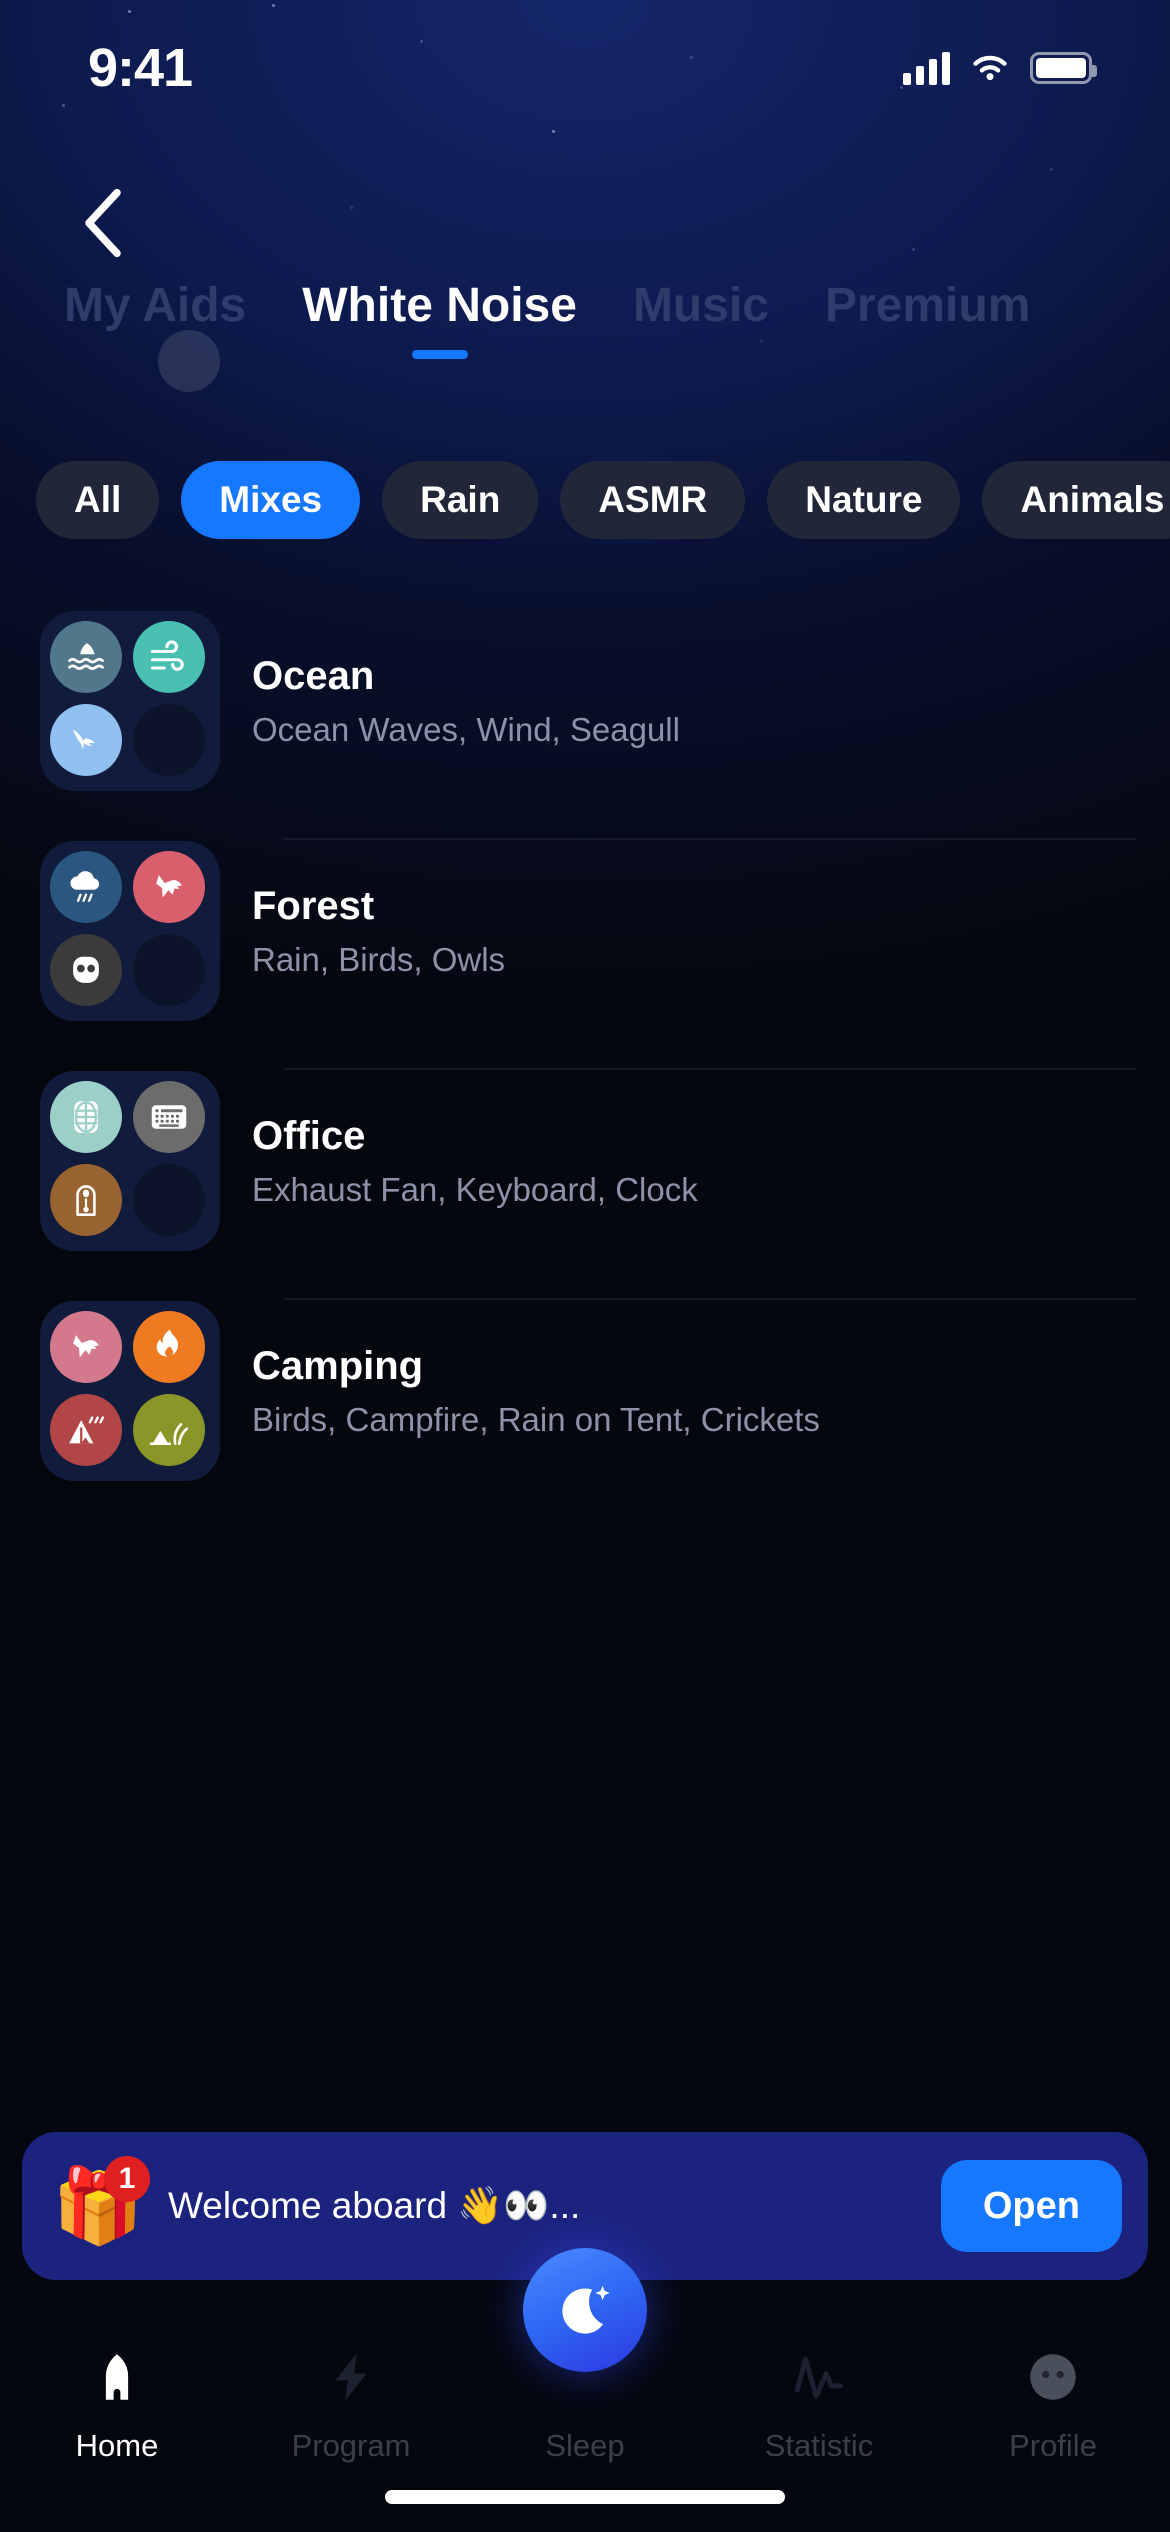 The height and width of the screenshot is (2532, 1170). What do you see at coordinates (86, 1430) in the screenshot?
I see `tent-rain-icon` at bounding box center [86, 1430].